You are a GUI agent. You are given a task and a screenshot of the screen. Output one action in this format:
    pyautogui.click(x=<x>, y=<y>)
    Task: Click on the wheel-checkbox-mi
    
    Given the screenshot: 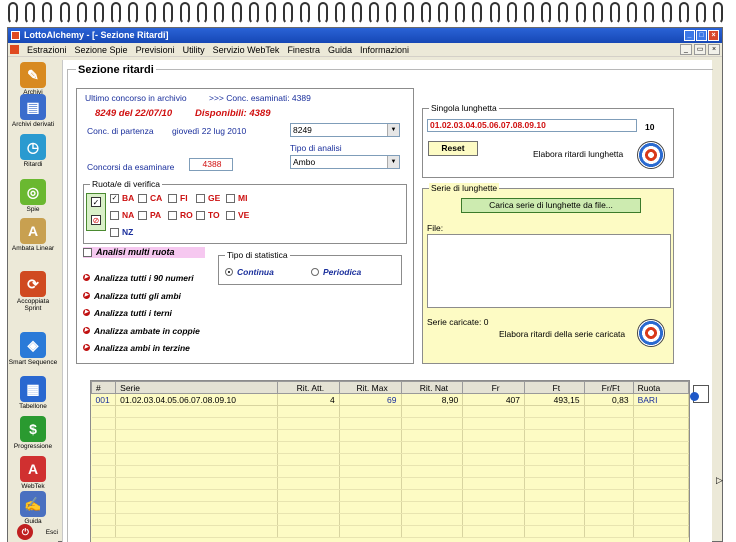 What is the action you would take?
    pyautogui.click(x=230, y=198)
    